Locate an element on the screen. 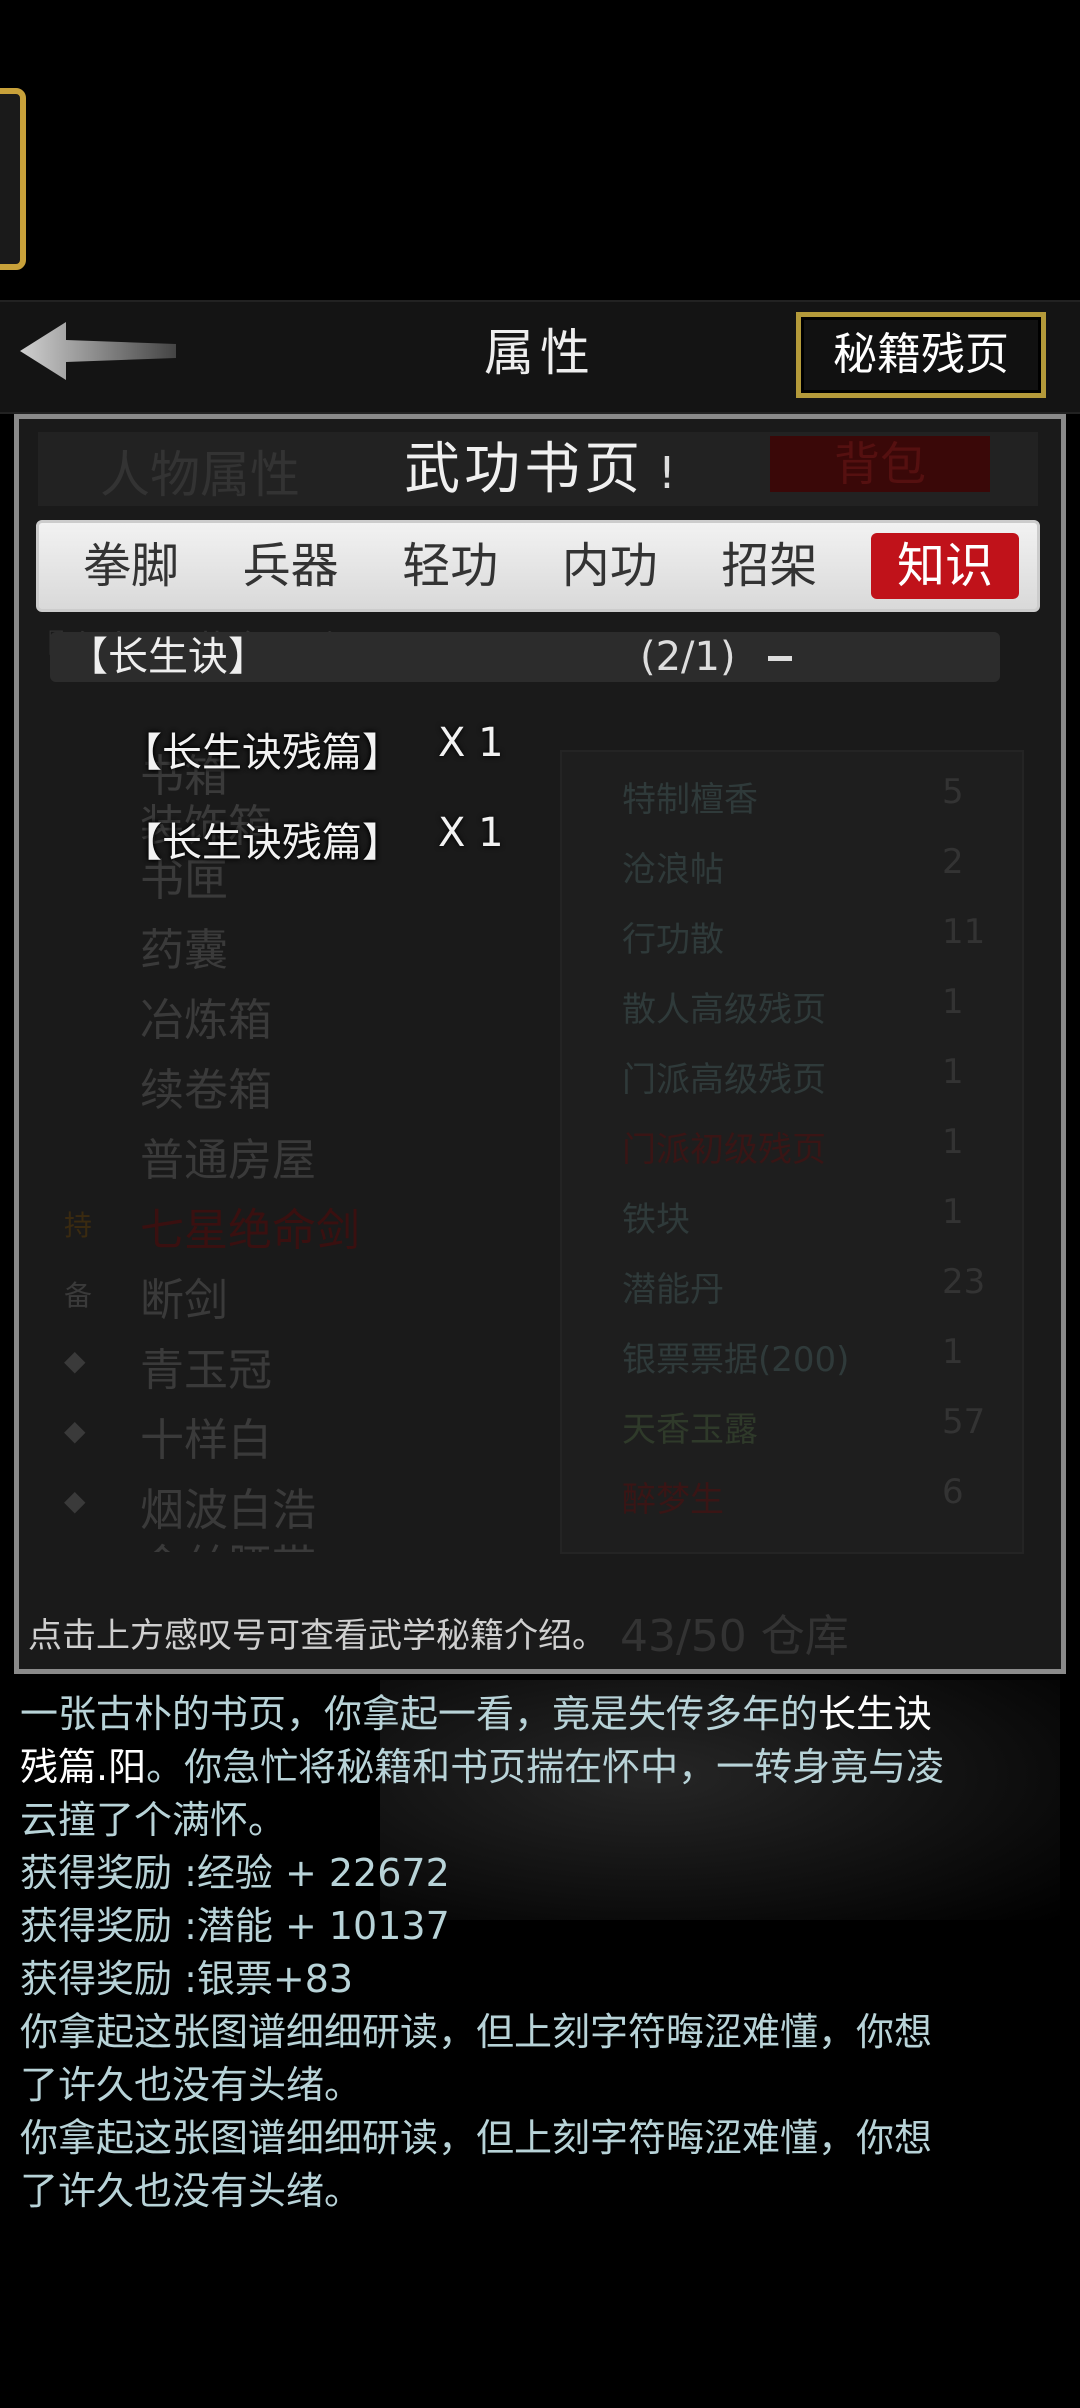 This screenshot has height=2408, width=1080. log-text: 残篇.阳 is located at coordinates (83, 1767).